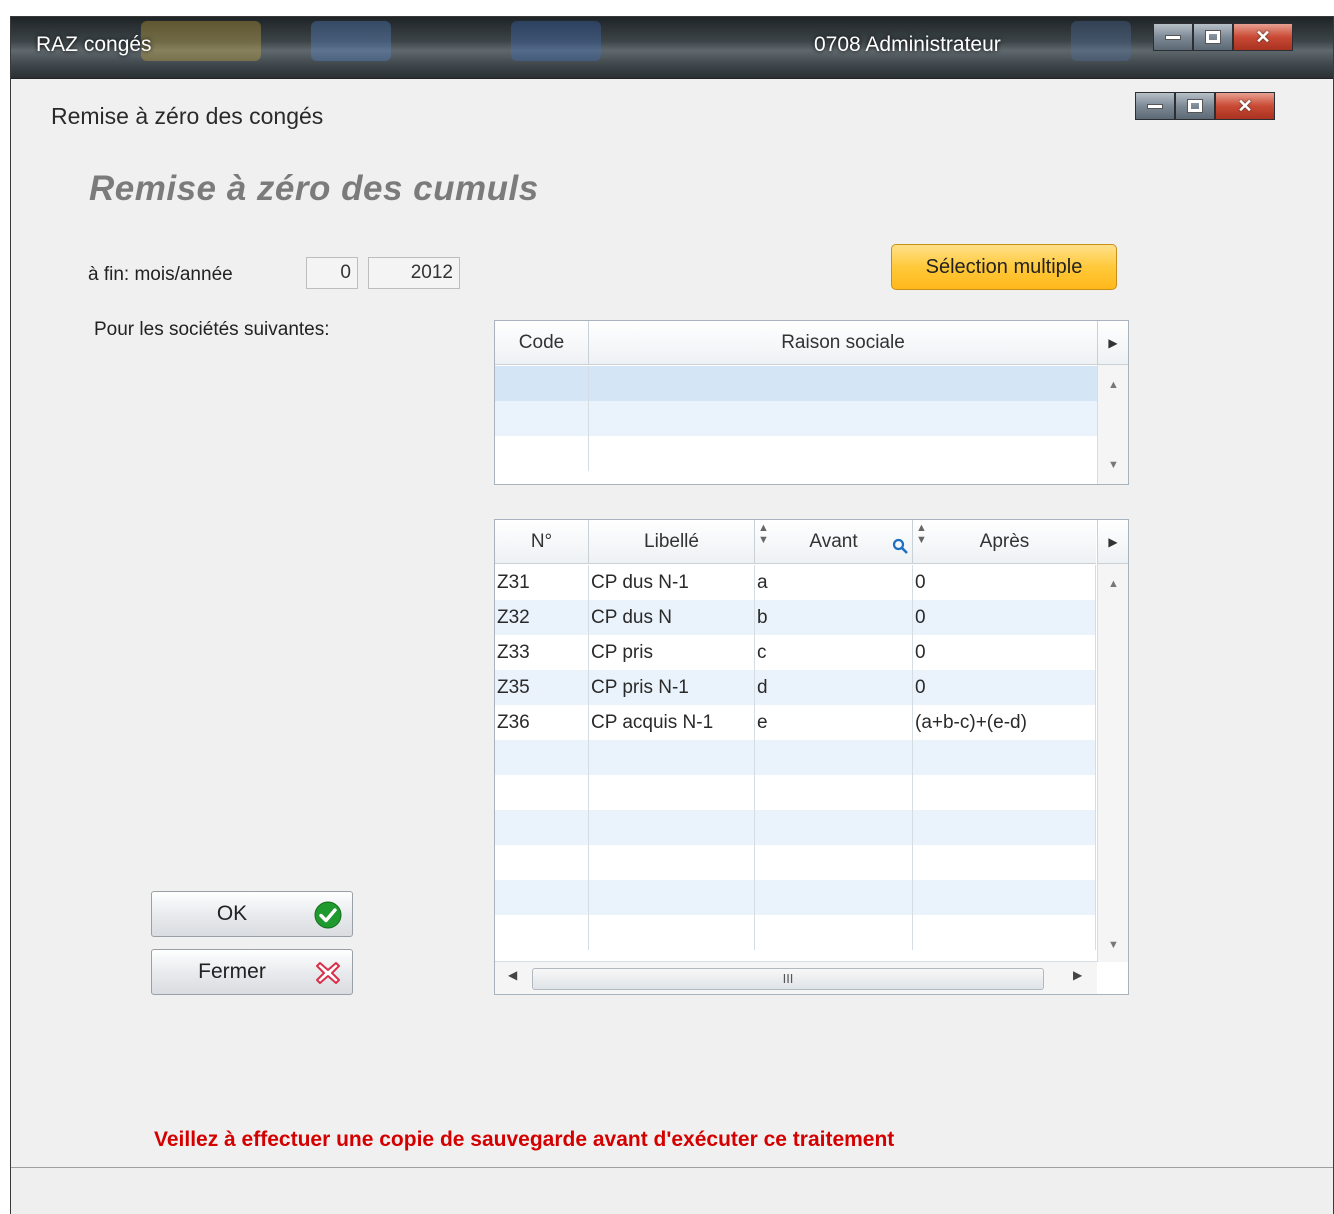  I want to click on minimize-button, so click(1173, 37).